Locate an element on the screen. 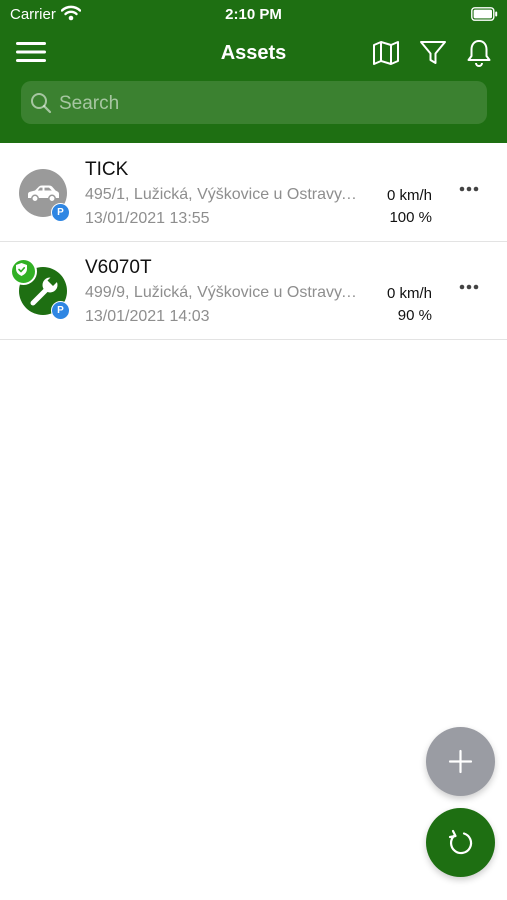 This screenshot has width=507, height=900. shield-check-icon is located at coordinates (21, 269).